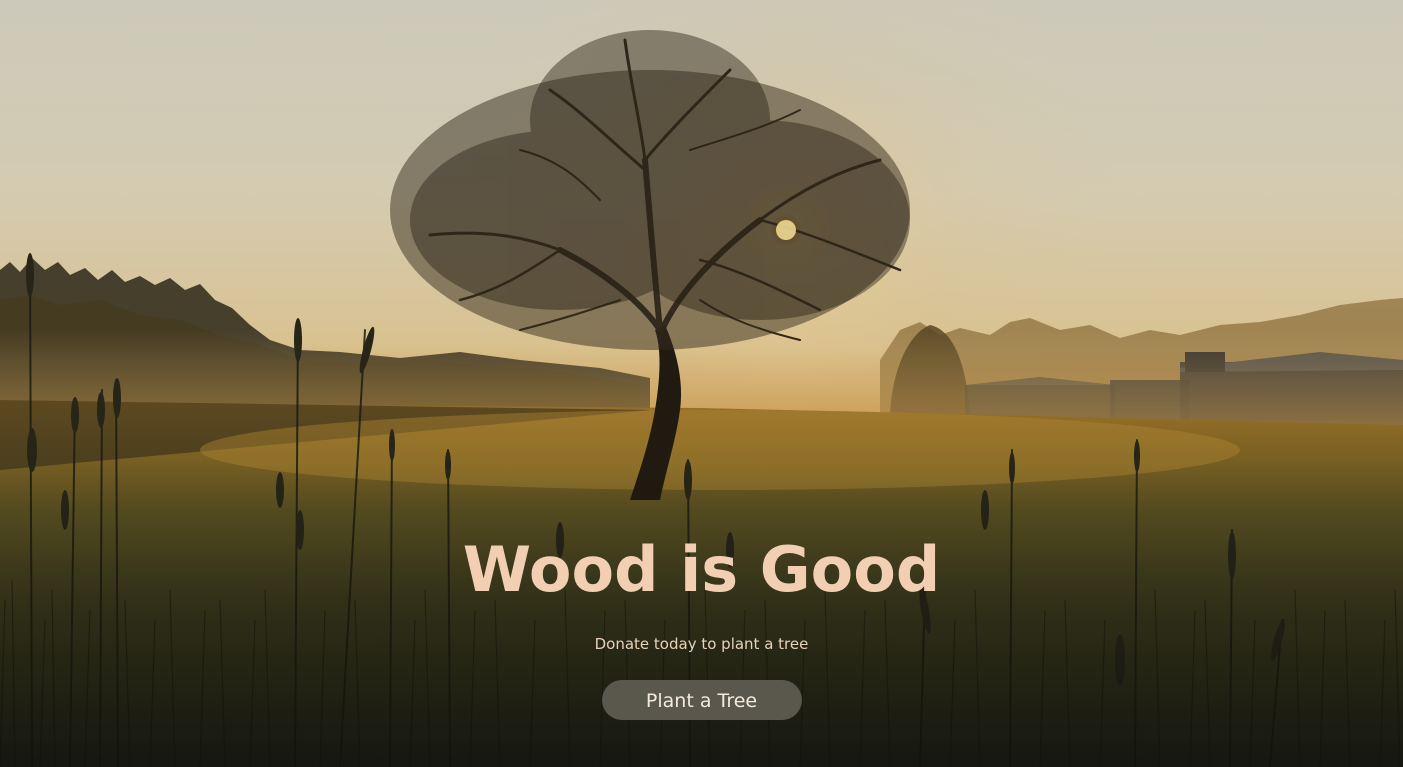 This screenshot has height=767, width=1403. What do you see at coordinates (701, 644) in the screenshot?
I see `hero-subtitle: Donate today to plant a tree` at bounding box center [701, 644].